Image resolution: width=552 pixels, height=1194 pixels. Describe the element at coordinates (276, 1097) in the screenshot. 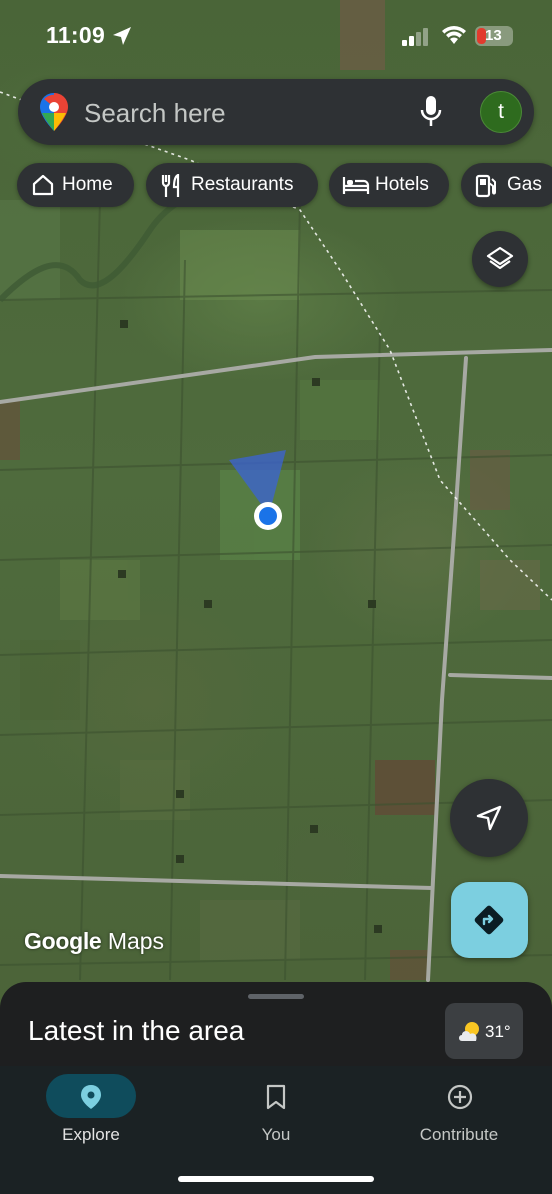

I see `bookmark-icon` at that location.